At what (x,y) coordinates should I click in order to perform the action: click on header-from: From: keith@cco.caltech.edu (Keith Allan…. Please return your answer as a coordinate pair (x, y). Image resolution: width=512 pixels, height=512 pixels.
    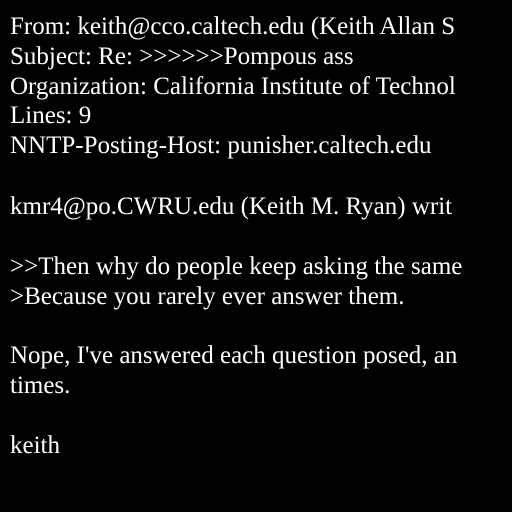
    Looking at the image, I should click on (233, 26).